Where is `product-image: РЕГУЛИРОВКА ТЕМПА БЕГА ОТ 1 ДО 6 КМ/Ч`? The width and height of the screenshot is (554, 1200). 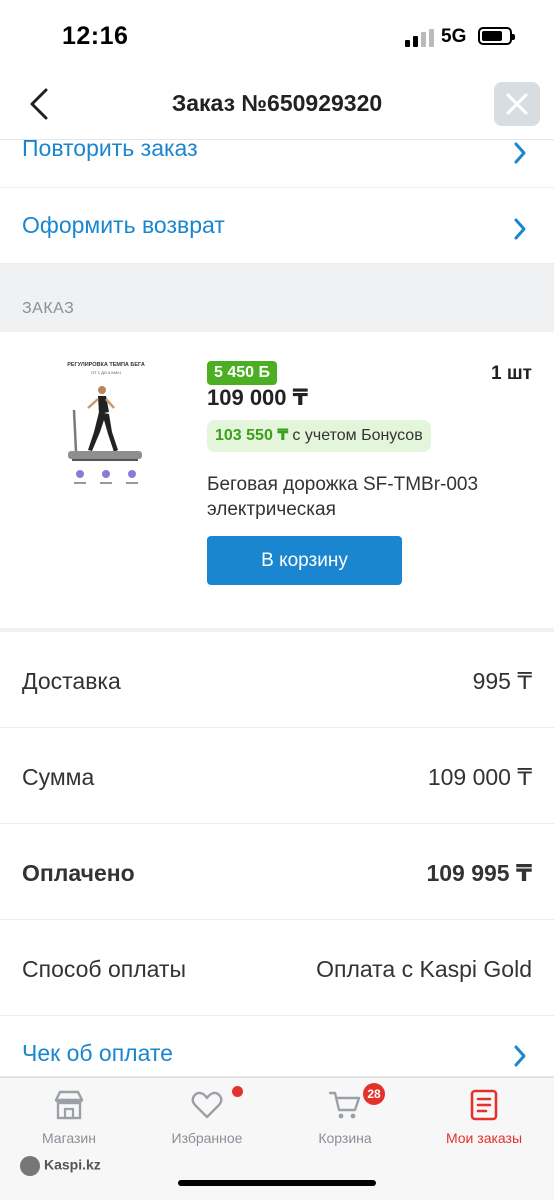
product-image: РЕГУЛИРОВКА ТЕМПА БЕГА ОТ 1 ДО 6 КМ/Ч is located at coordinates (106, 426).